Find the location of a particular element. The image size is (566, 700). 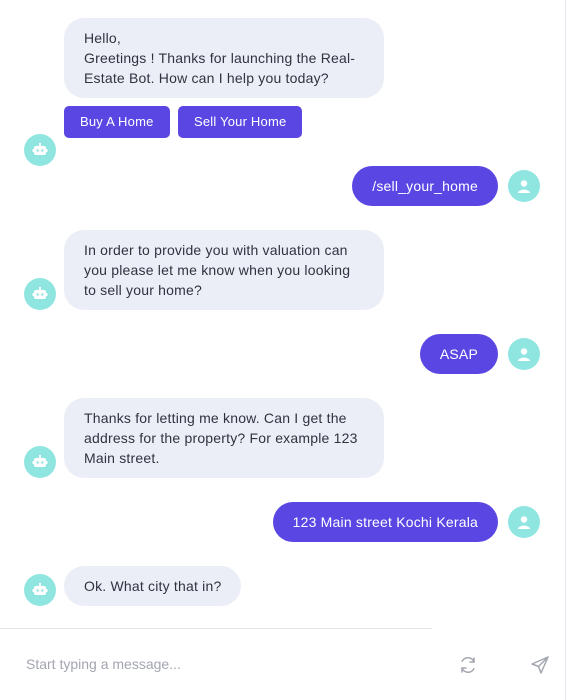

message-text: Hello, is located at coordinates (102, 38).